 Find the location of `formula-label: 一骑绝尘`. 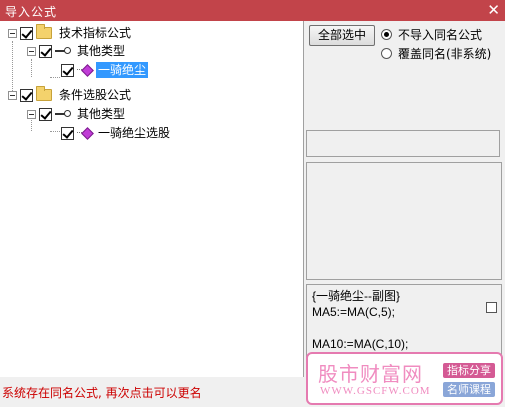

formula-label: 一骑绝尘 is located at coordinates (122, 70).